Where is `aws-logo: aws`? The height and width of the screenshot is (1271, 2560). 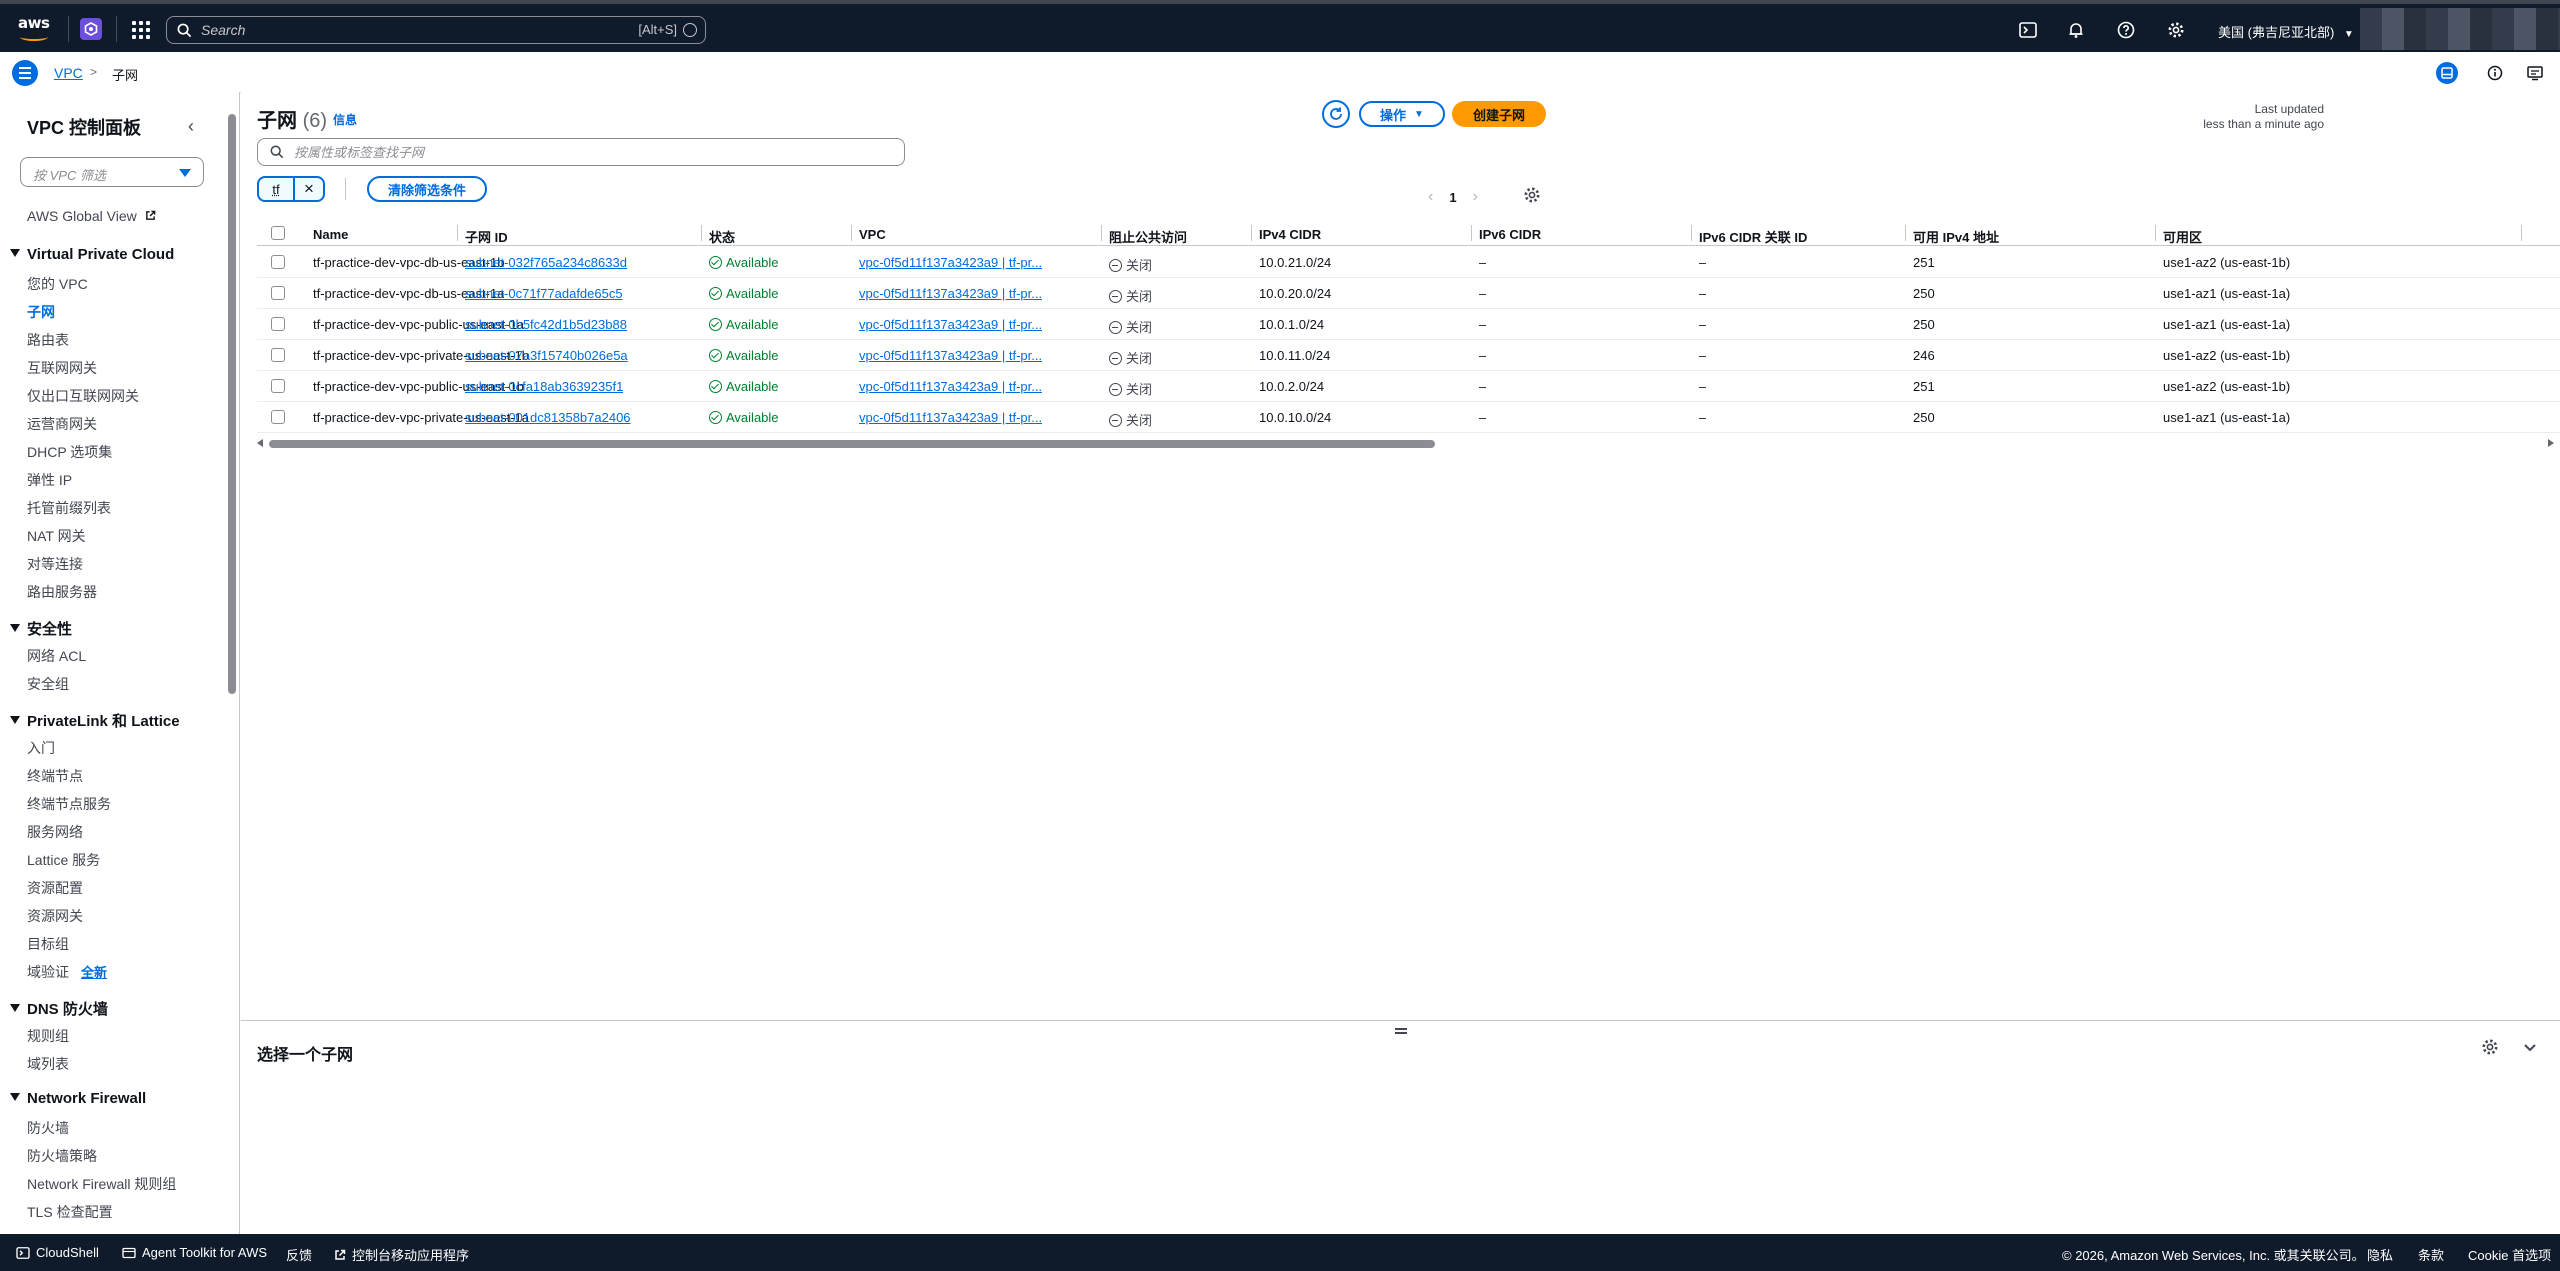 aws-logo: aws is located at coordinates (35, 29).